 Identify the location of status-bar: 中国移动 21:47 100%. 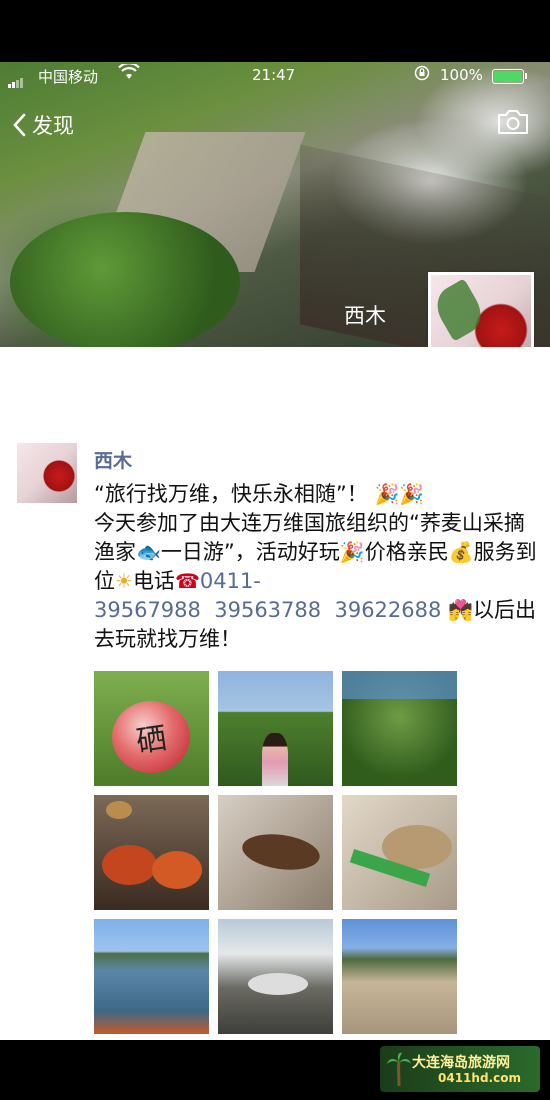
(275, 76).